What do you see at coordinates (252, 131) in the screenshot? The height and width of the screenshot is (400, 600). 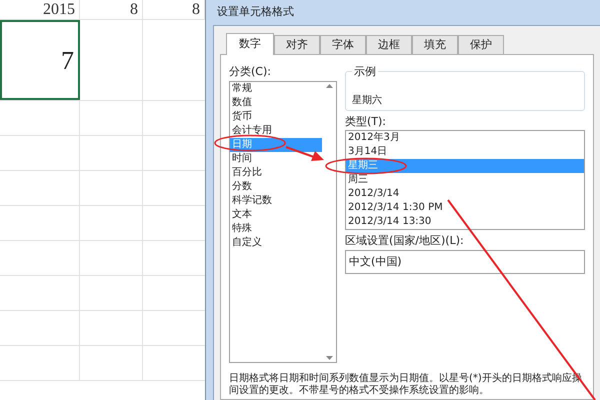 I see `category-item: 会计专用` at bounding box center [252, 131].